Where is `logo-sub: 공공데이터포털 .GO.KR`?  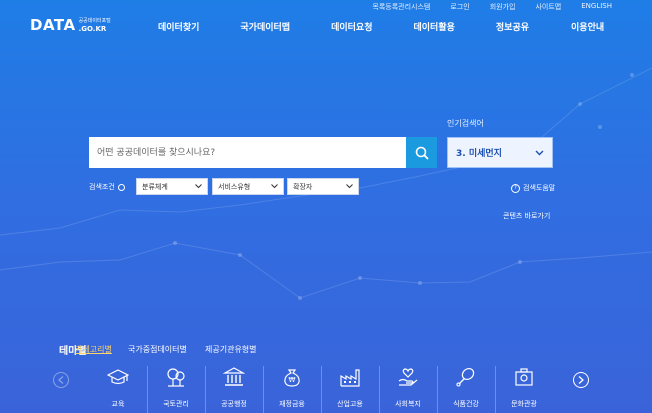
logo-sub: 공공데이터포털 .GO.KR is located at coordinates (95, 25).